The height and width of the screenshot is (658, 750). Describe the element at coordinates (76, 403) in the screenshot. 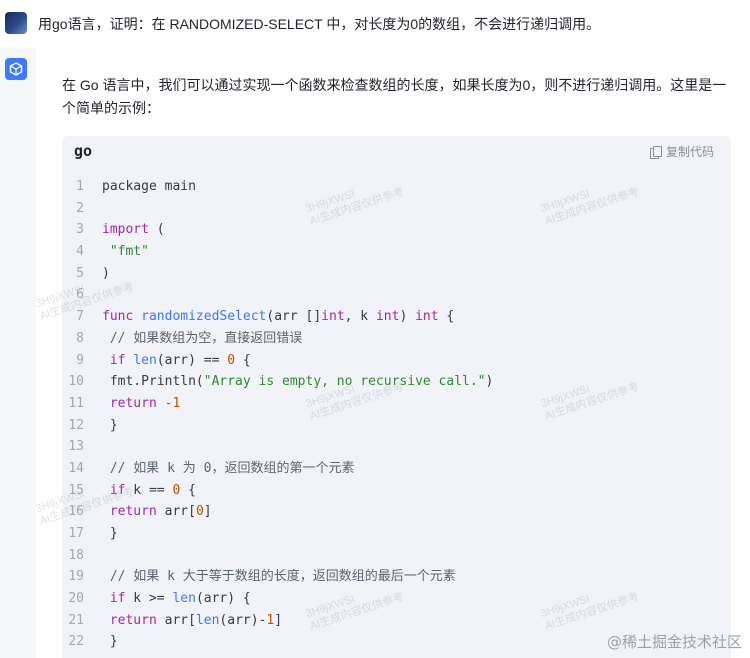

I see `line-number: 11` at that location.